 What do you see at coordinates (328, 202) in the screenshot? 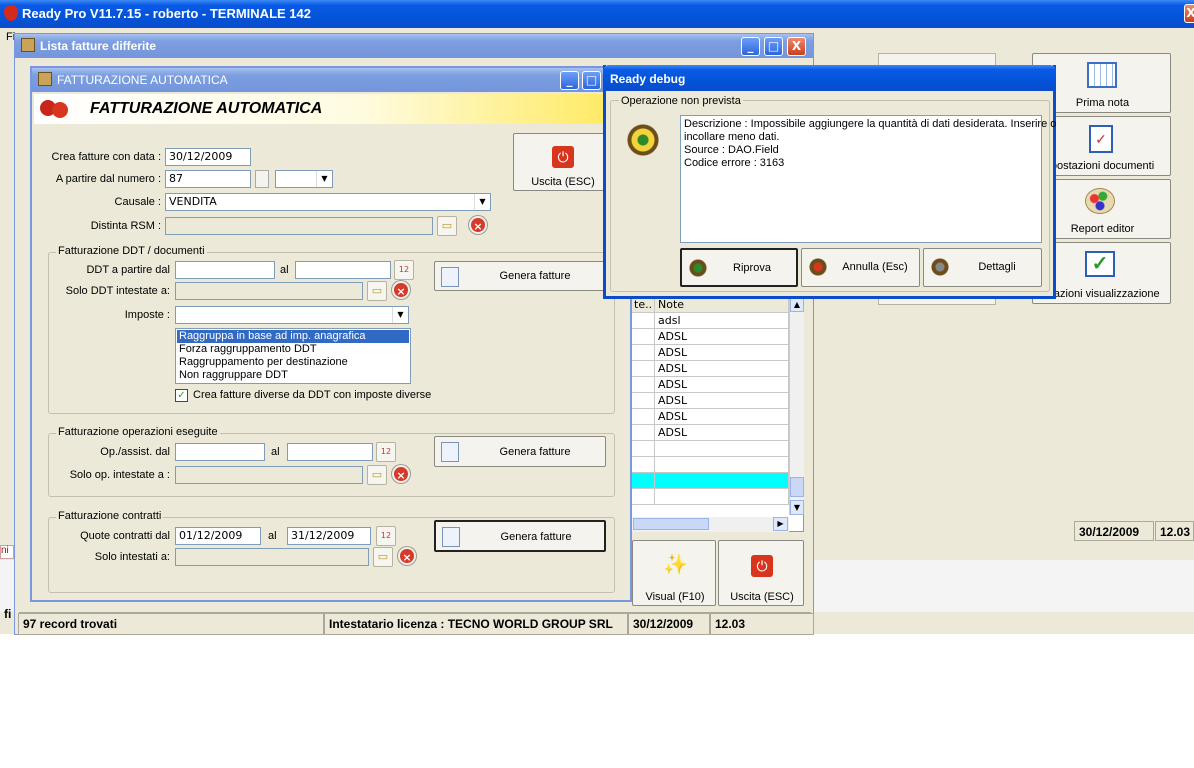
I see `causale-select: VENDITA ▼` at bounding box center [328, 202].